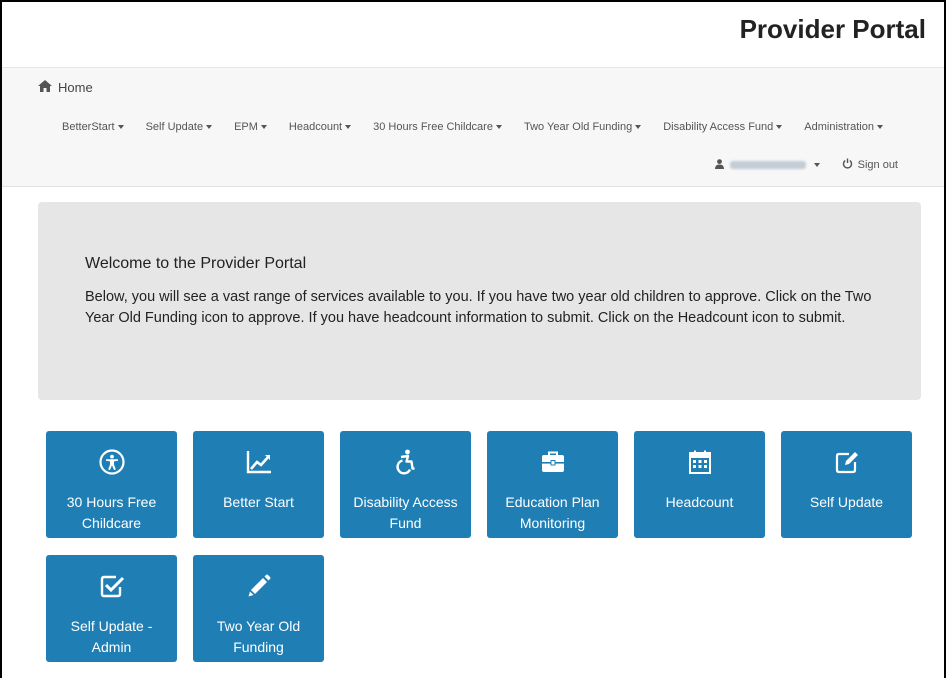  I want to click on user-menu, so click(767, 165).